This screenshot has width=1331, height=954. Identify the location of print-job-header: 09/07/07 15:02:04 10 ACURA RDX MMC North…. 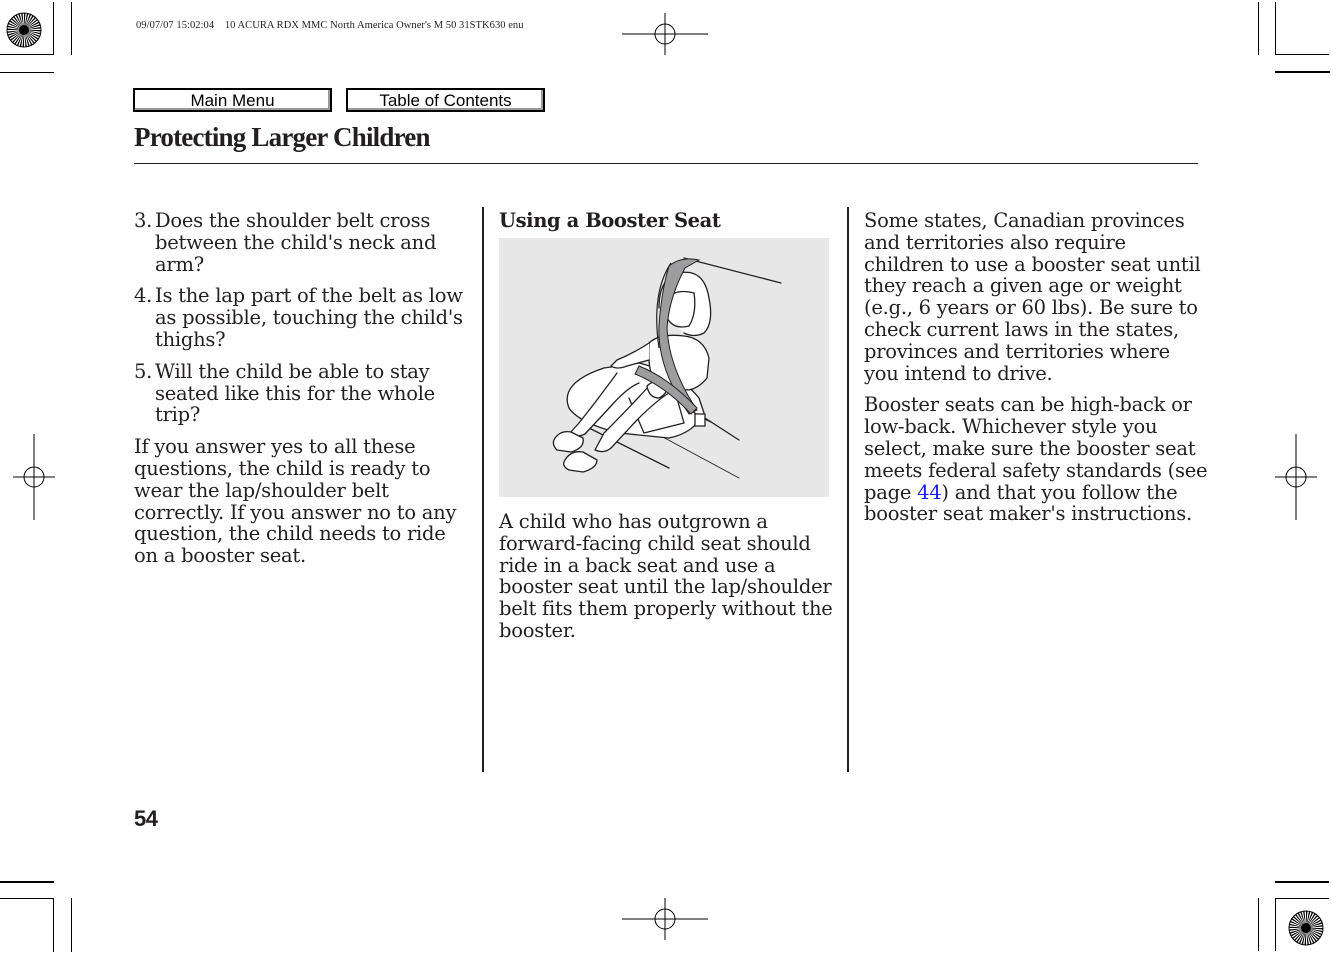
(330, 25).